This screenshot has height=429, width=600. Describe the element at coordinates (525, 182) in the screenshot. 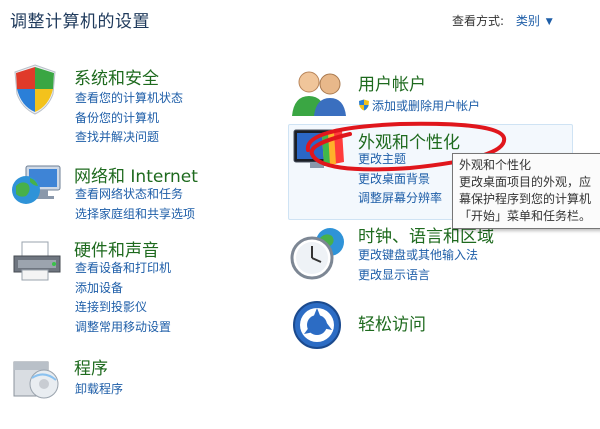

I see `tooltip-line: 更改桌面项目的外观，应` at that location.